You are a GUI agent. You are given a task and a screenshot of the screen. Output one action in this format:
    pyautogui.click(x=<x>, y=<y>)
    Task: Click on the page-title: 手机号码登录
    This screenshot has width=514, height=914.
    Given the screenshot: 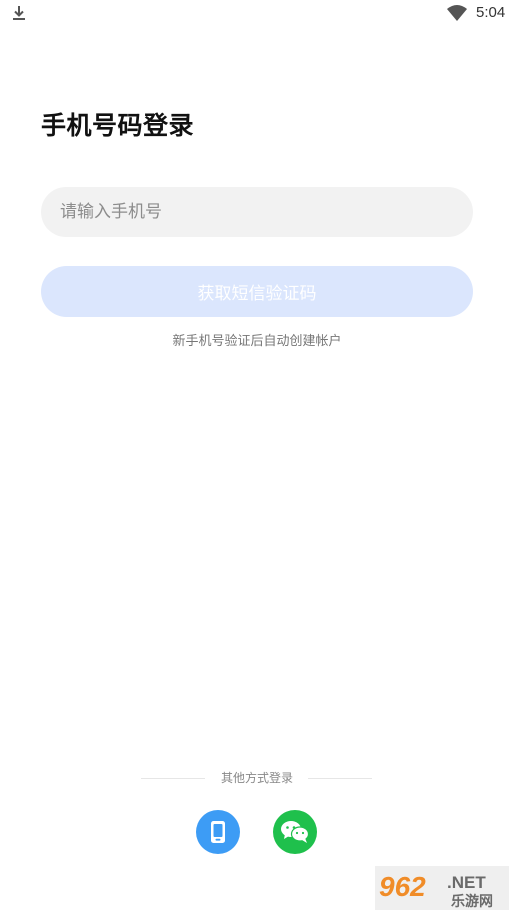 What is the action you would take?
    pyautogui.click(x=118, y=125)
    